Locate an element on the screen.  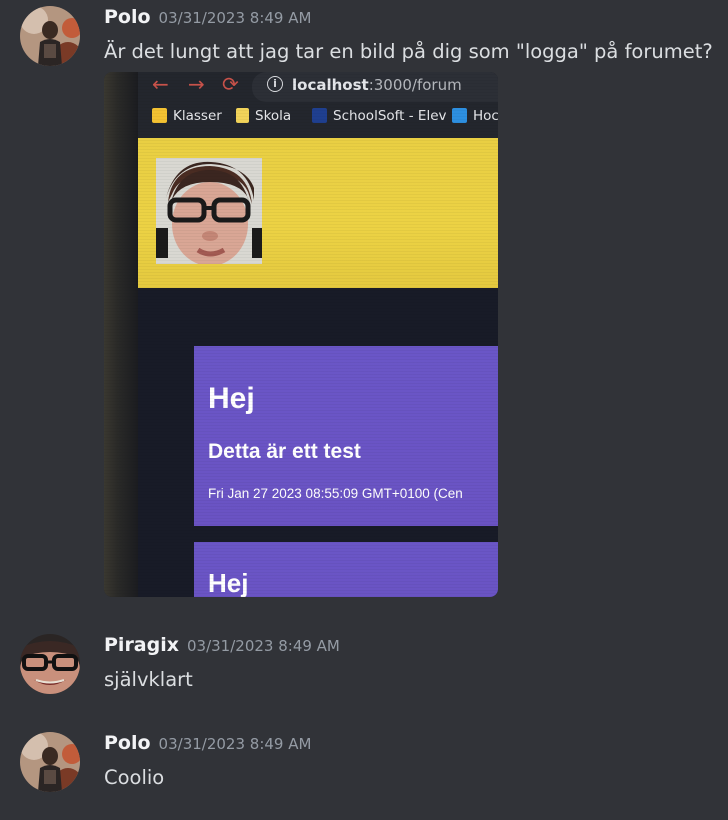
bookmark-klasser: Klasser is located at coordinates (187, 116).